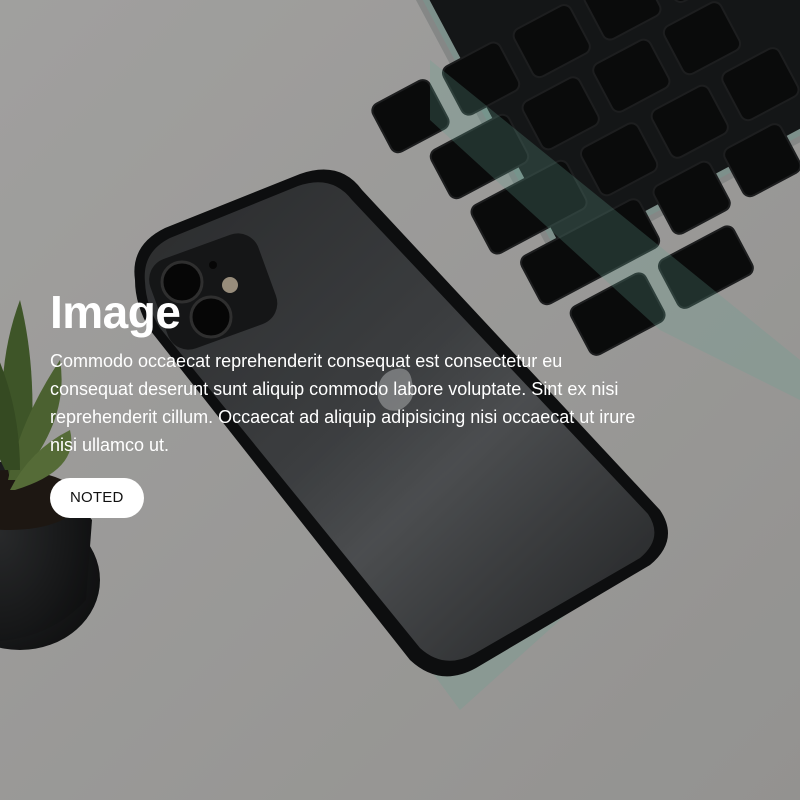  What do you see at coordinates (97, 498) in the screenshot?
I see `noted-button: NOTED` at bounding box center [97, 498].